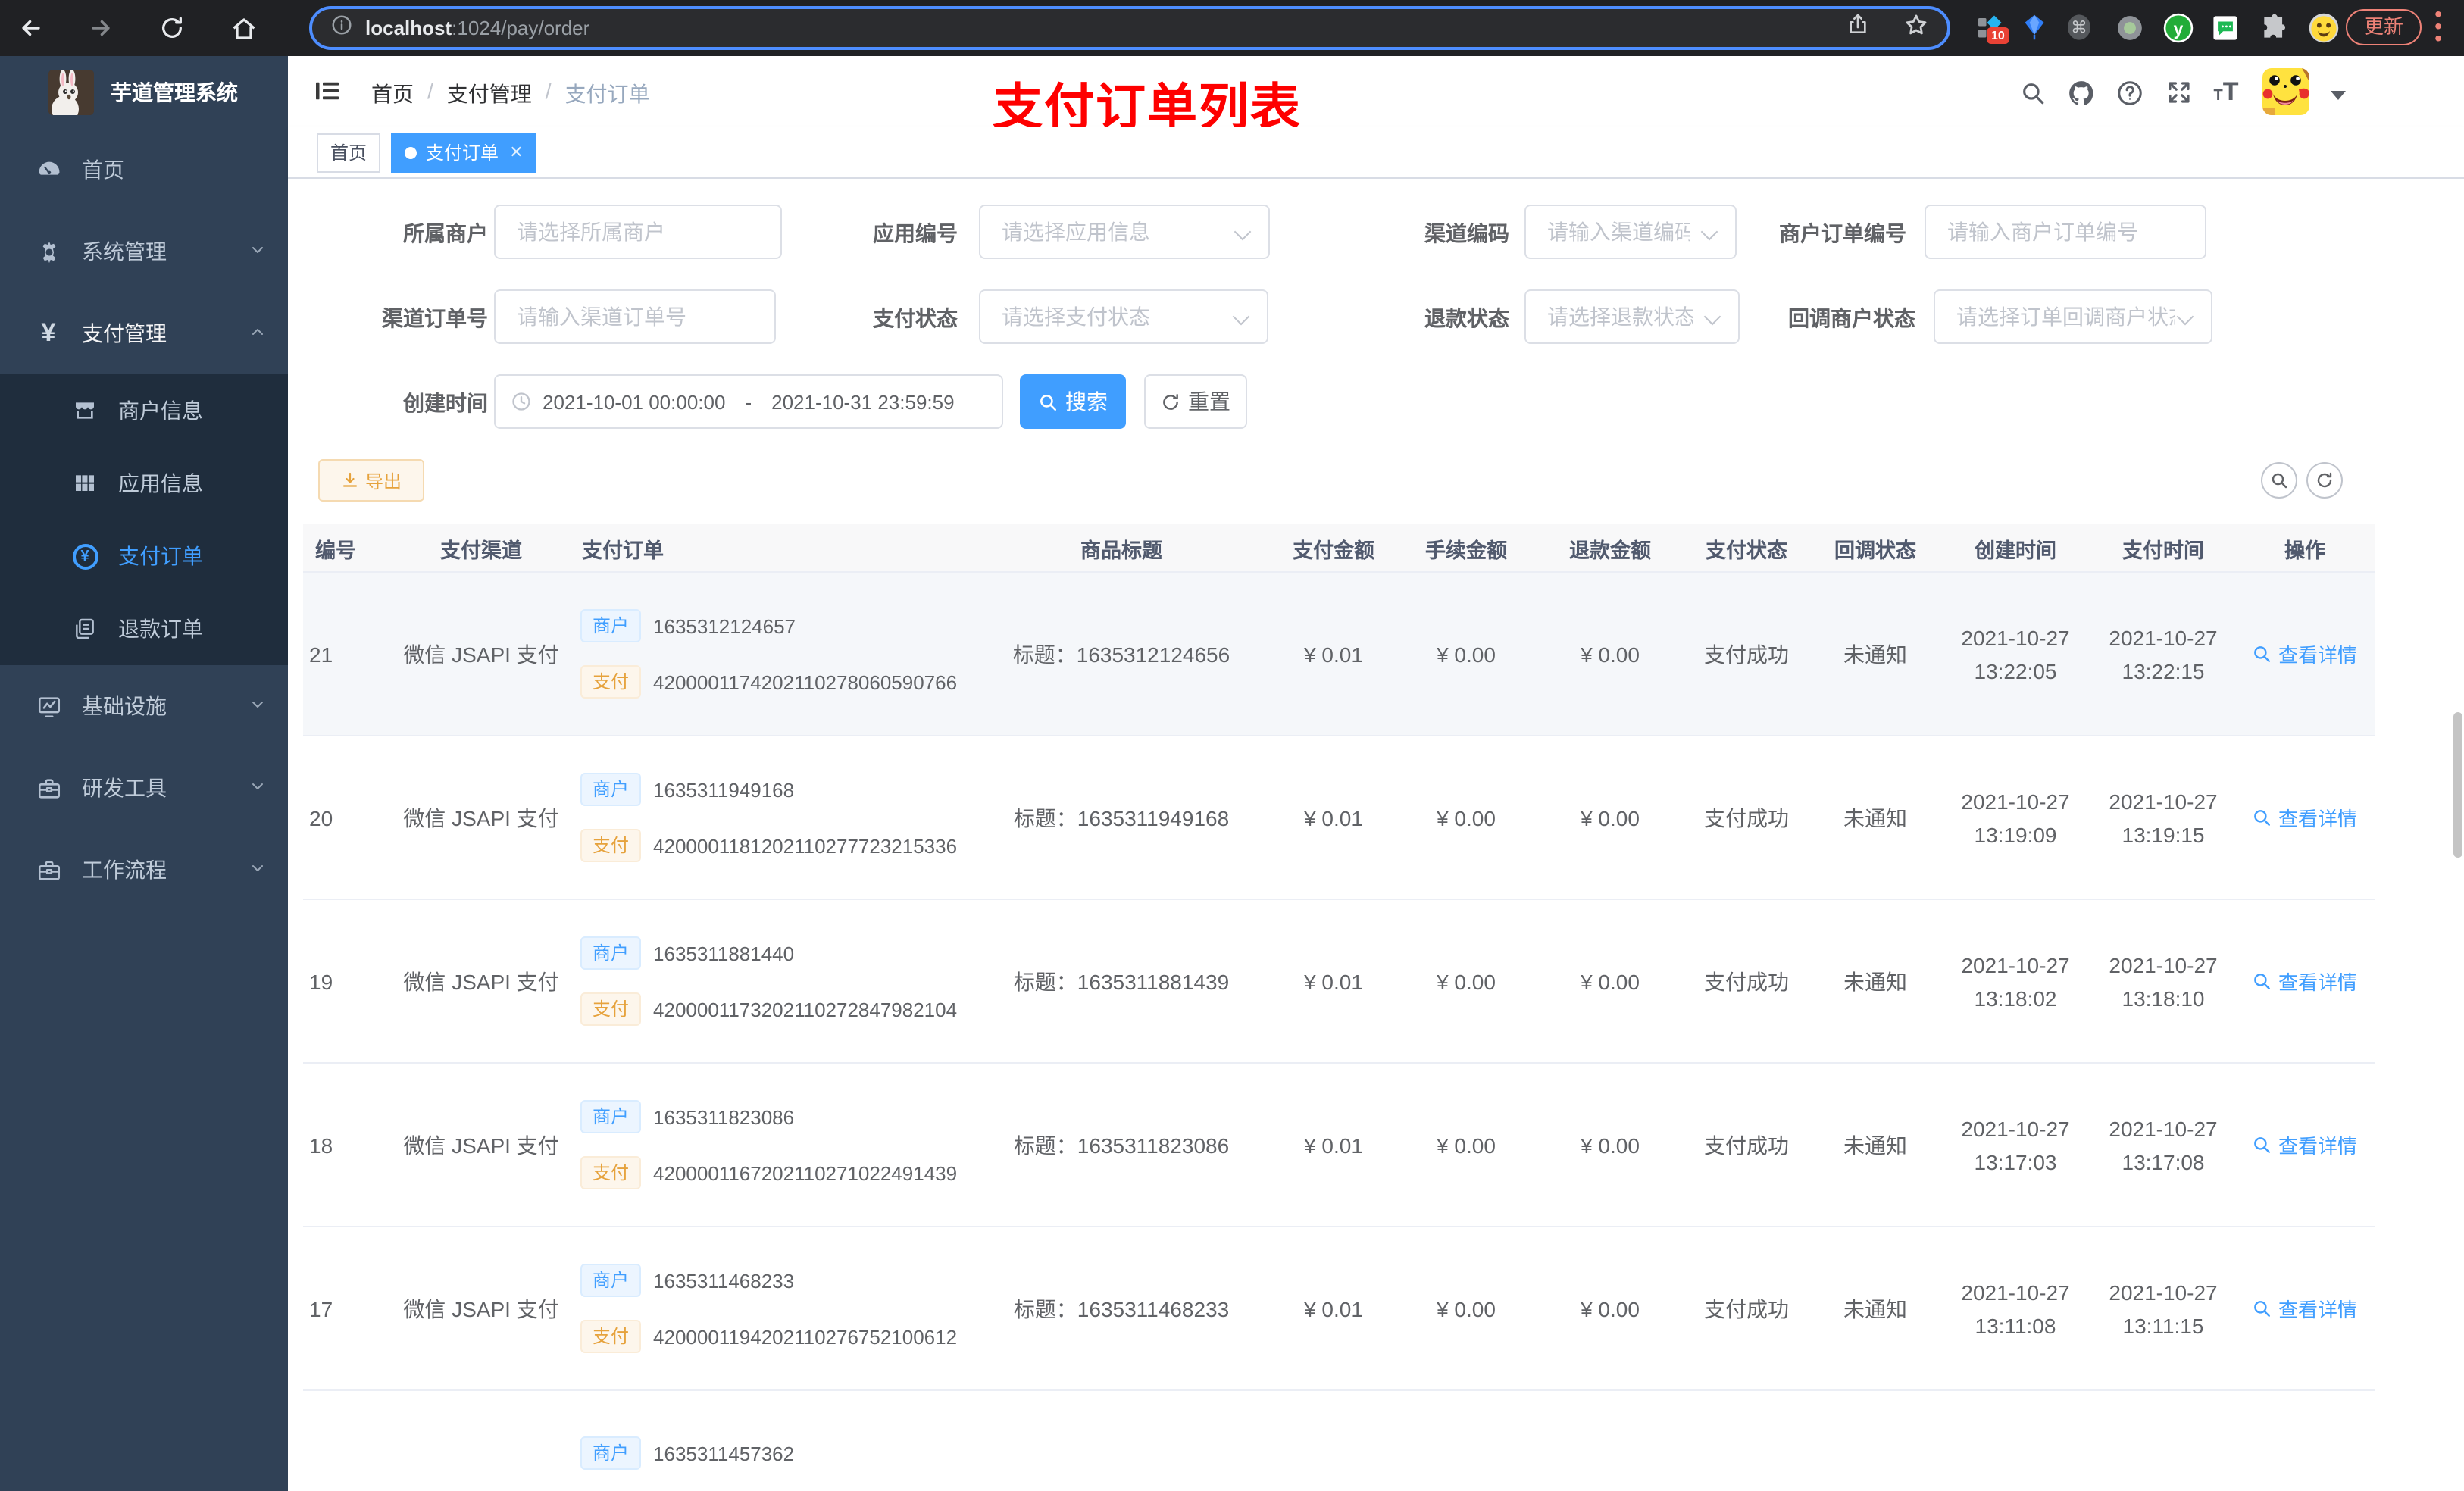  Describe the element at coordinates (2224, 27) in the screenshot. I see `extension-chat-icon` at that location.